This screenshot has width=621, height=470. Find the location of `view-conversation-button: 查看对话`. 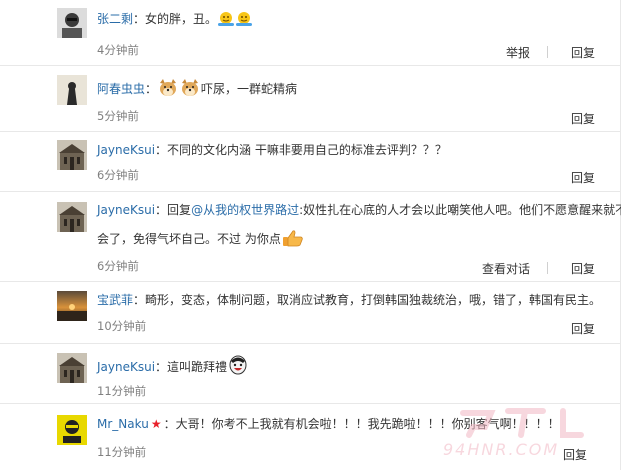

view-conversation-button: 查看对话 is located at coordinates (506, 268).